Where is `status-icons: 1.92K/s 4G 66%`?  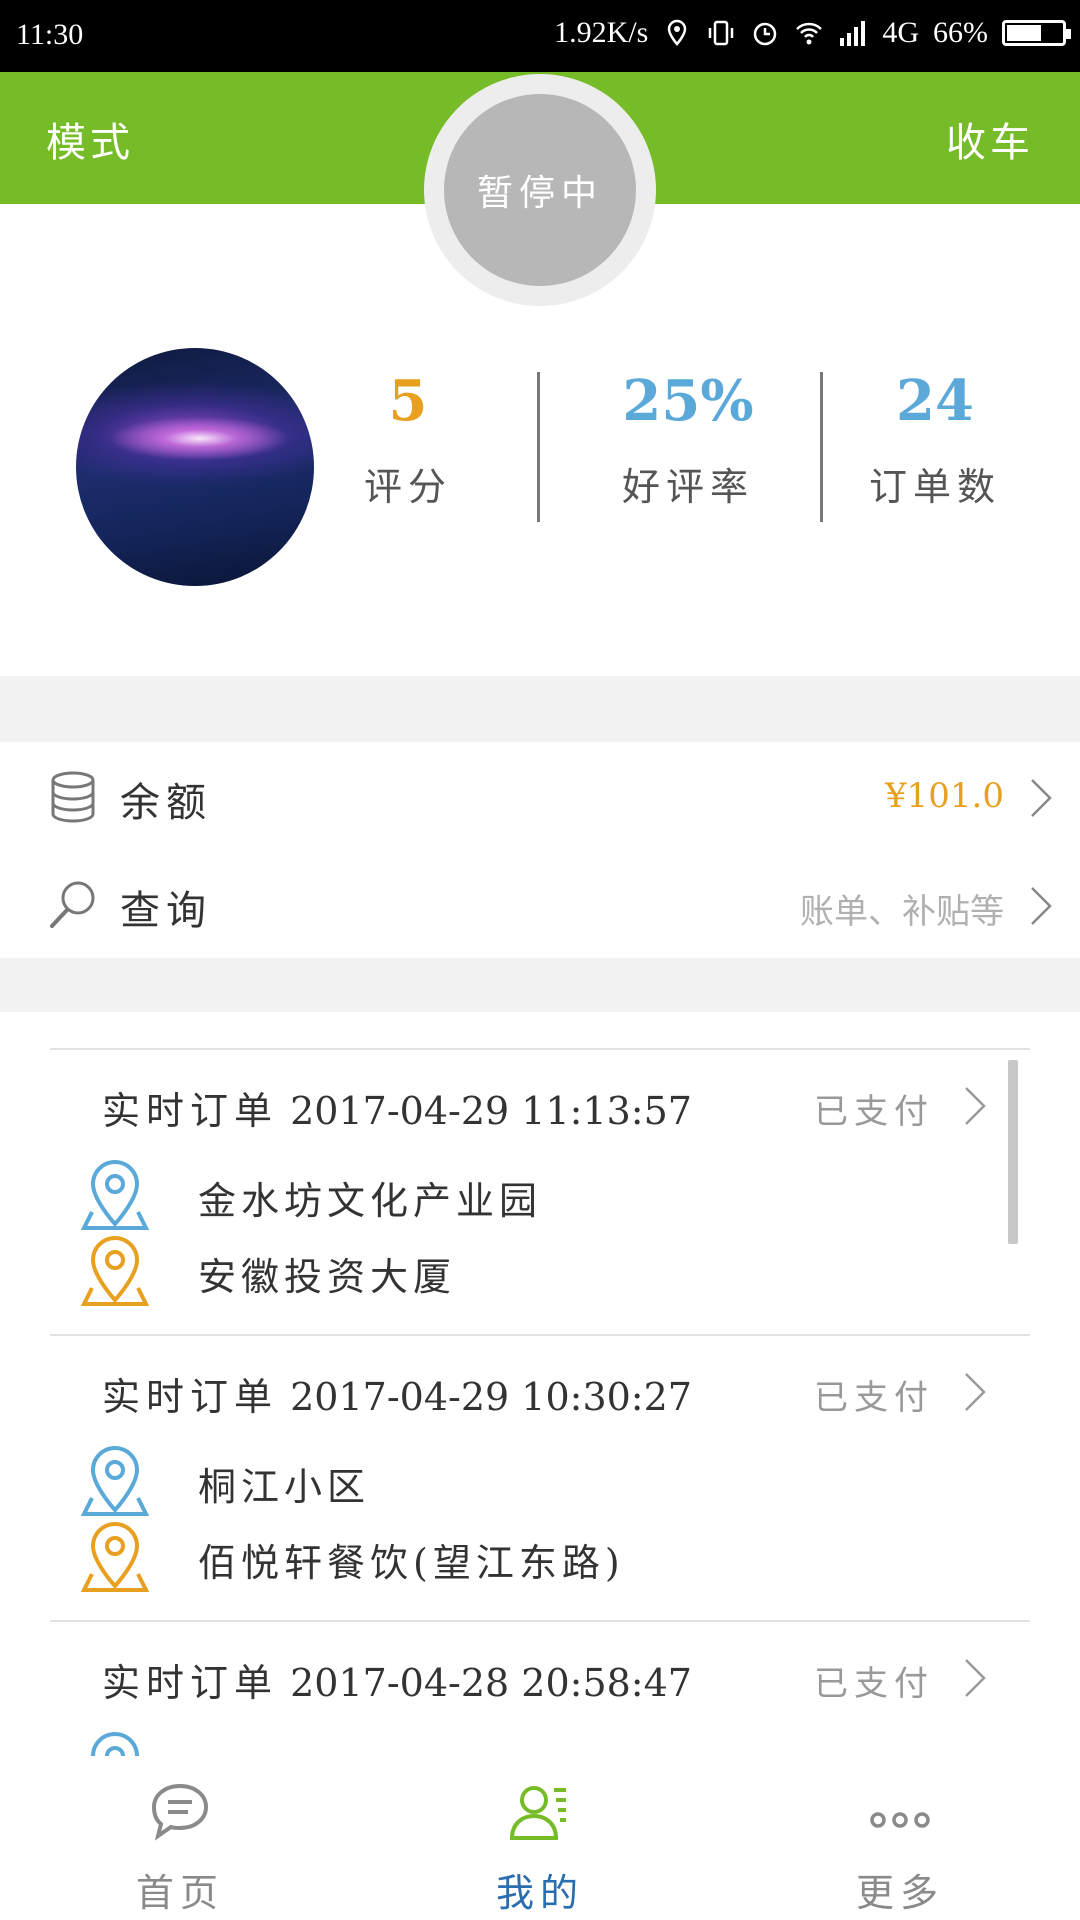
status-icons: 1.92K/s 4G 66% is located at coordinates (812, 33).